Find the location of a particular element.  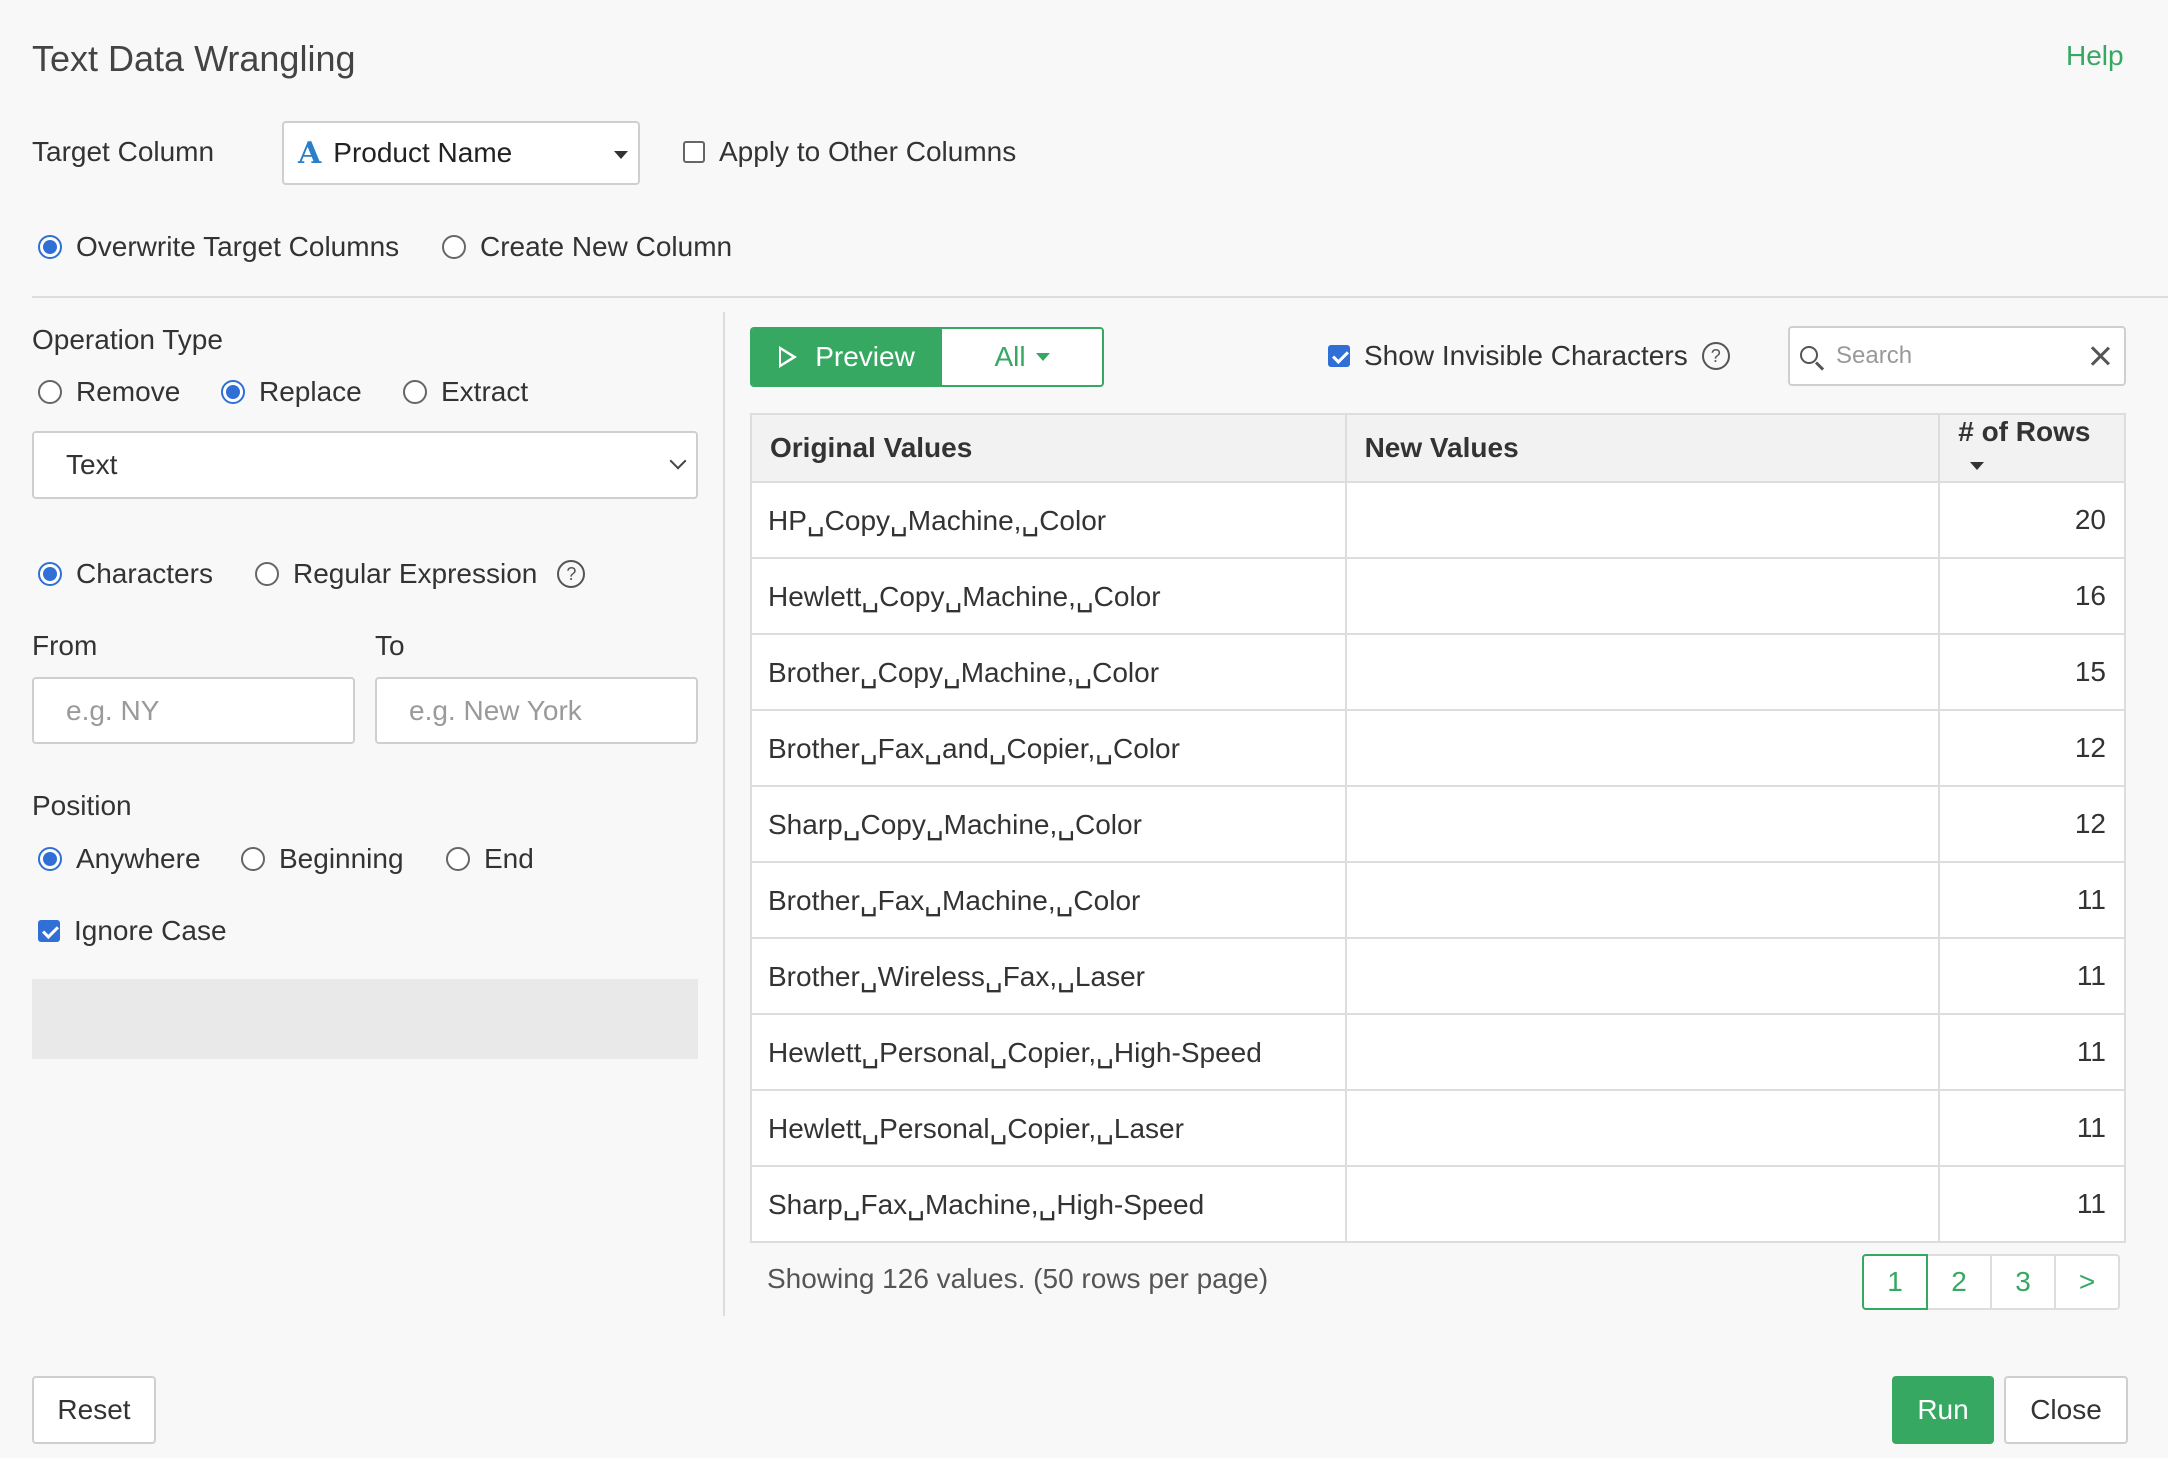

dialog-title: Text Data Wrangling is located at coordinates (194, 58).